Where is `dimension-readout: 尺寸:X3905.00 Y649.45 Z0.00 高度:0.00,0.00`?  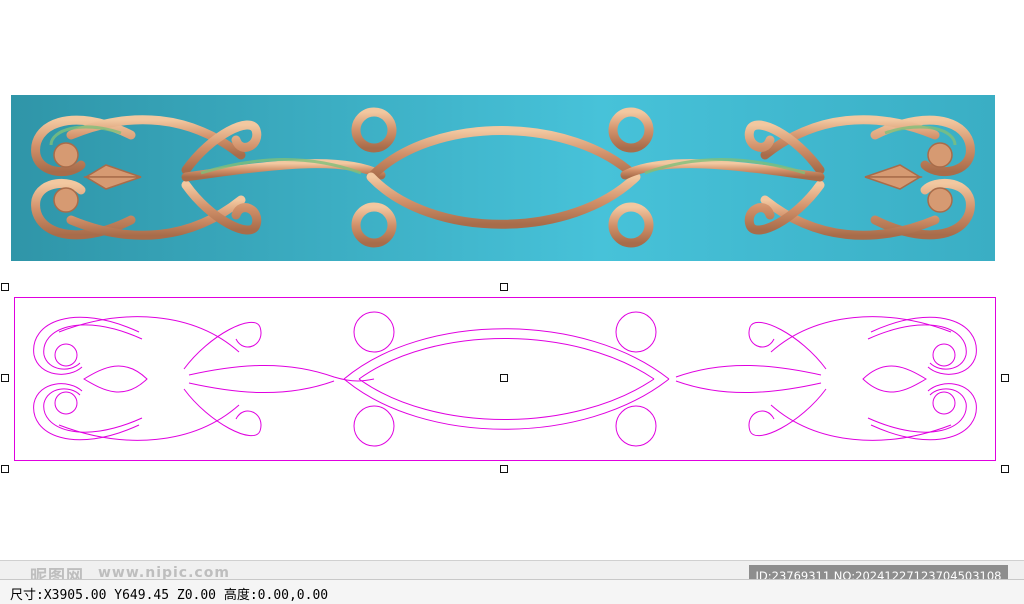
dimension-readout: 尺寸:X3905.00 Y649.45 Z0.00 高度:0.00,0.00 is located at coordinates (169, 595).